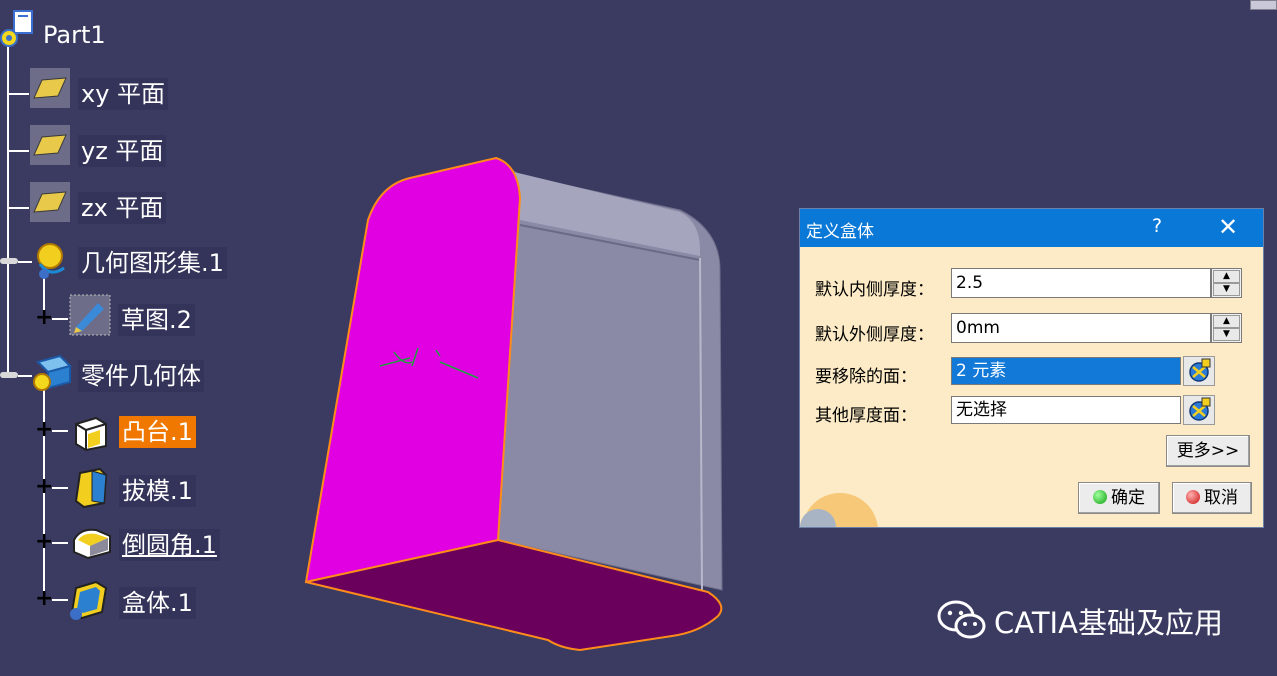 This screenshot has height=676, width=1277. What do you see at coordinates (169, 545) in the screenshot?
I see `tree-item-edge-fillet: 倒圆角.1` at bounding box center [169, 545].